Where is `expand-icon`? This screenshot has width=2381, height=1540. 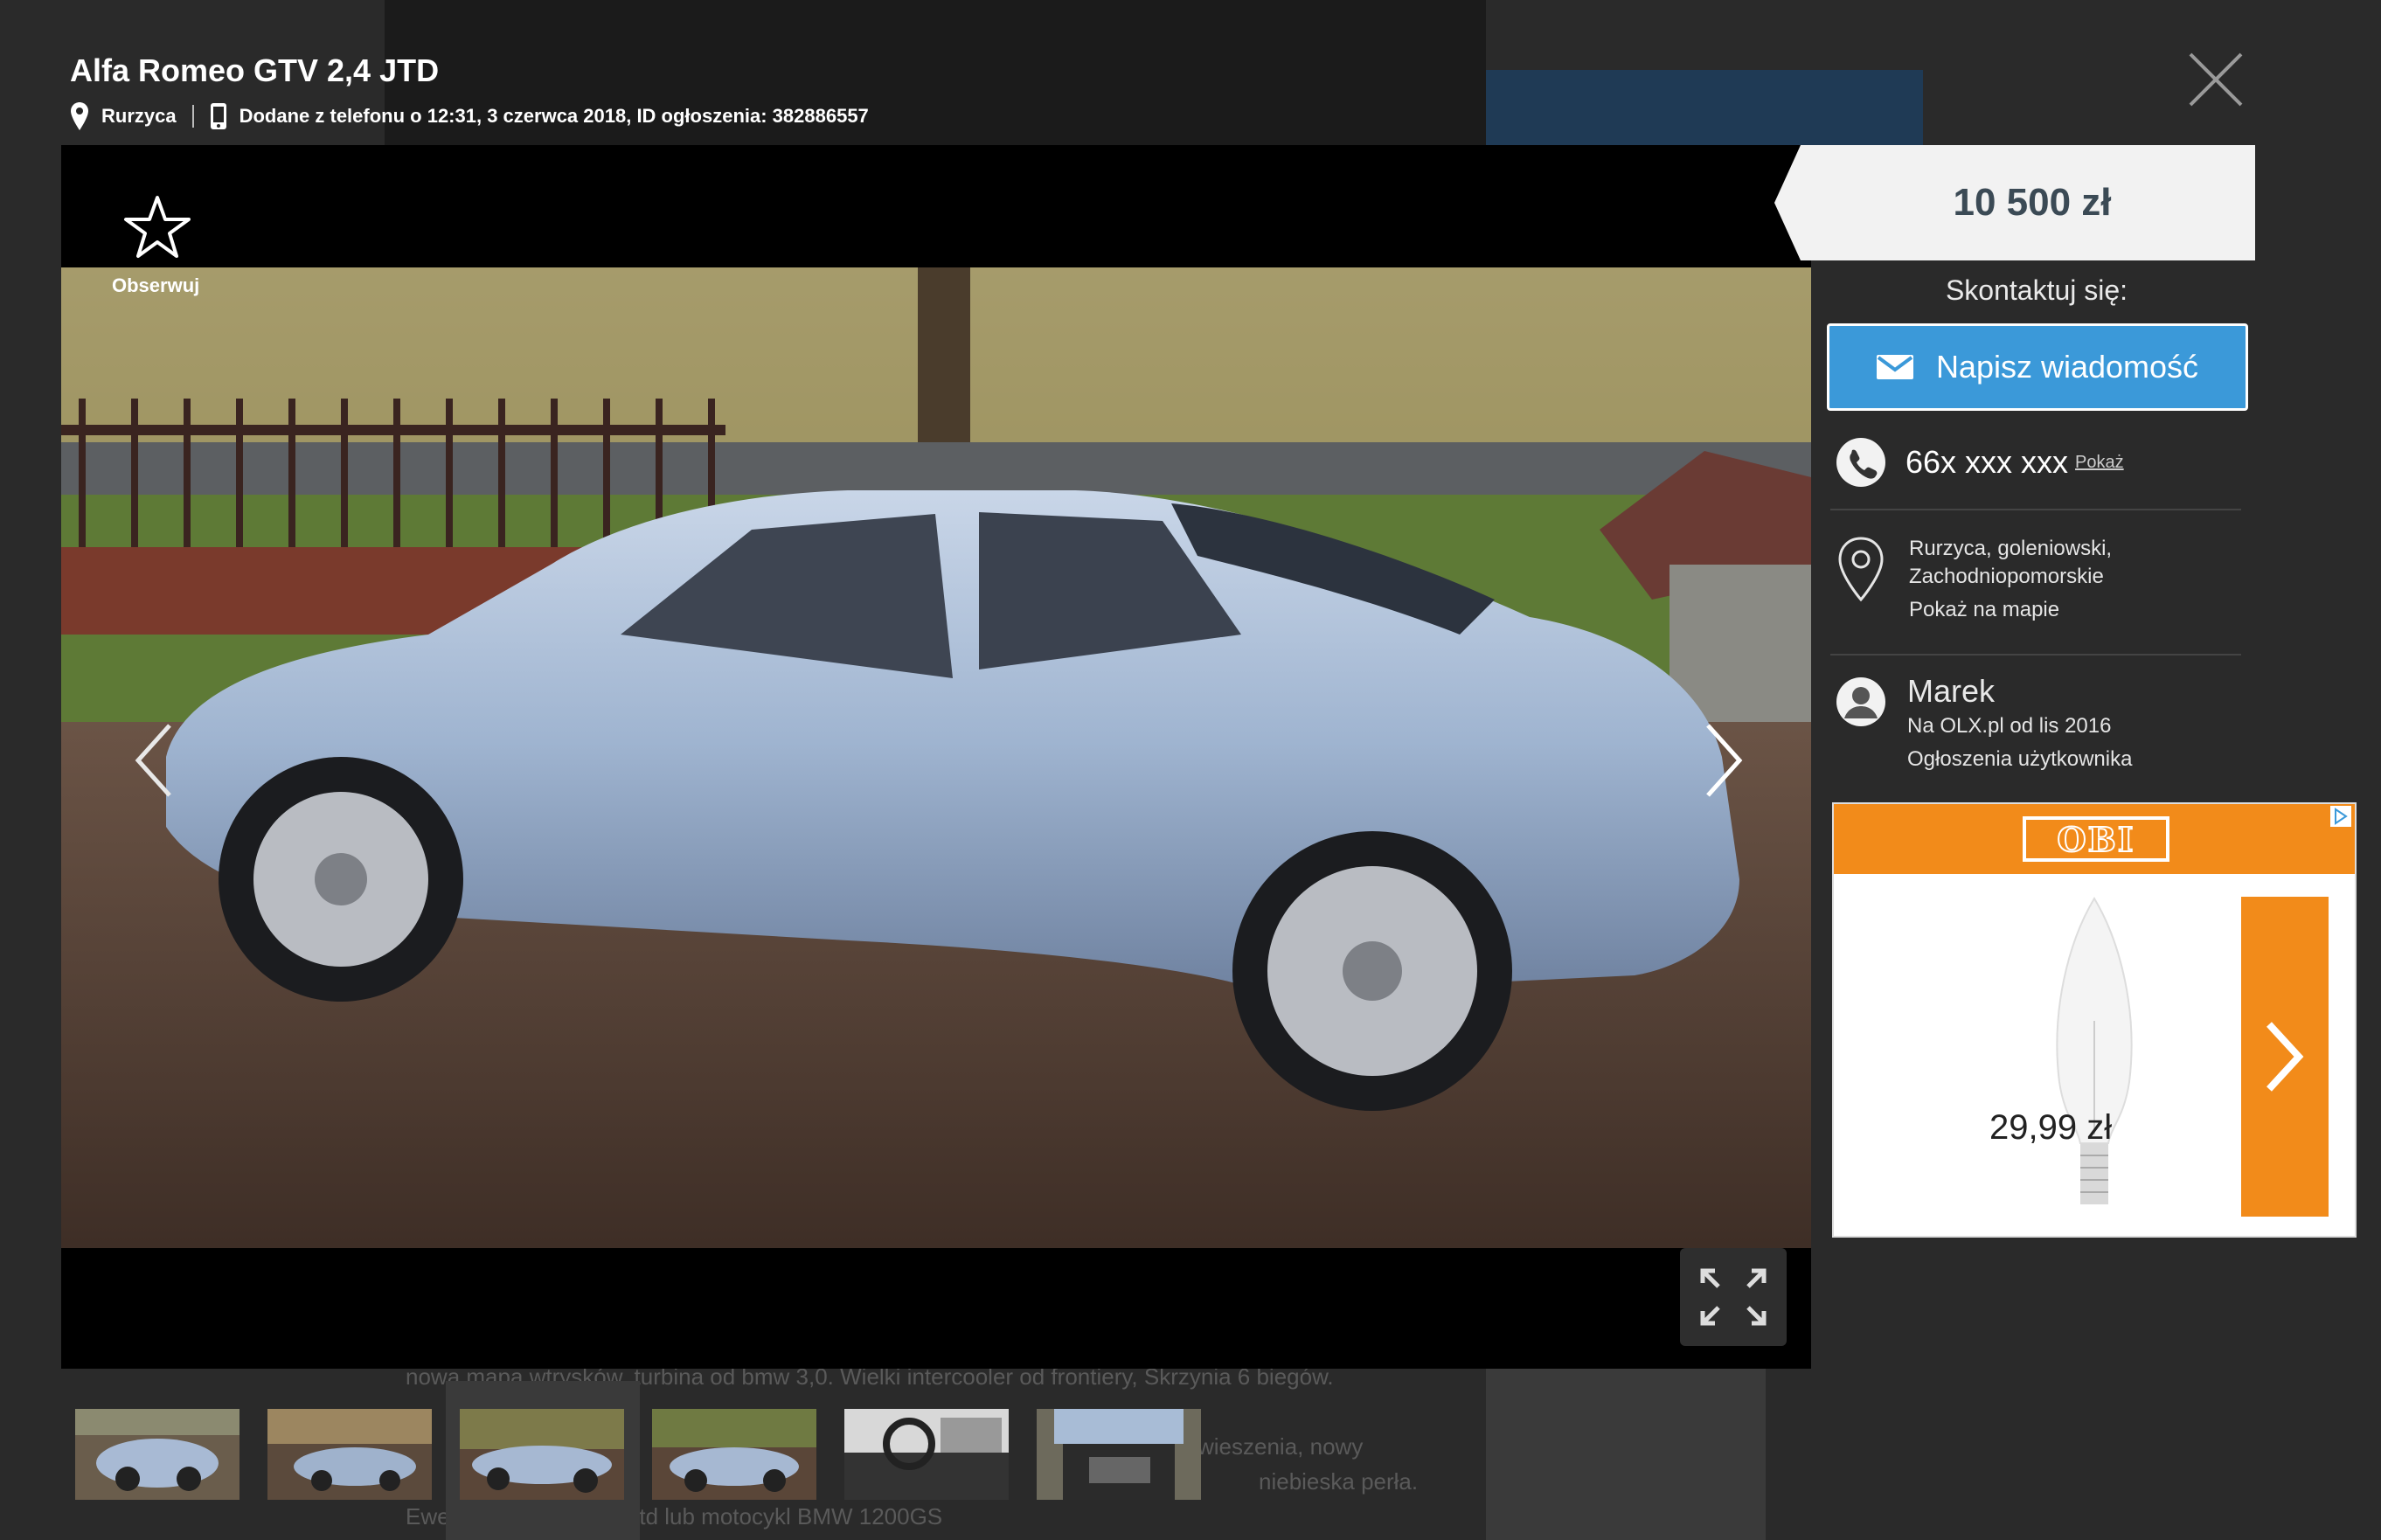
expand-icon is located at coordinates (1733, 1297).